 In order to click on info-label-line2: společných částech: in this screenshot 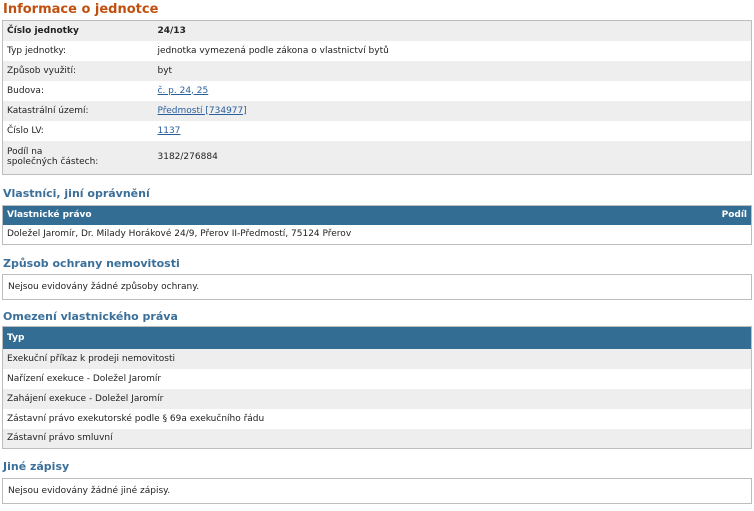, I will do `click(53, 162)`.